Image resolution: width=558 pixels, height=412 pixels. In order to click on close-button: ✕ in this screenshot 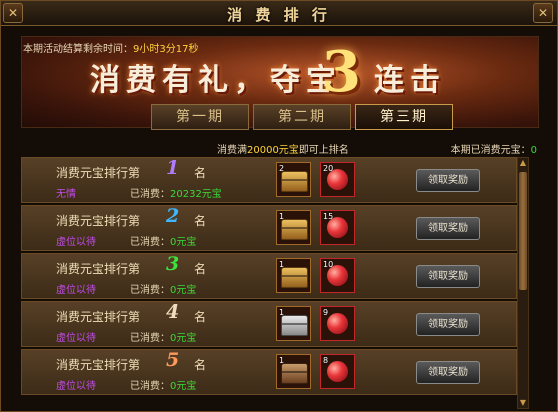, I will do `click(543, 13)`.